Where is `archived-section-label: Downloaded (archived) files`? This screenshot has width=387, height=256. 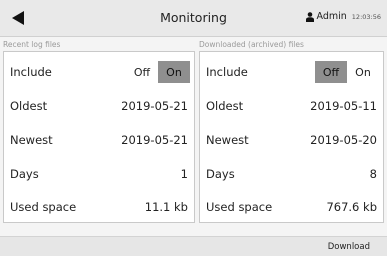 archived-section-label: Downloaded (archived) files is located at coordinates (251, 44).